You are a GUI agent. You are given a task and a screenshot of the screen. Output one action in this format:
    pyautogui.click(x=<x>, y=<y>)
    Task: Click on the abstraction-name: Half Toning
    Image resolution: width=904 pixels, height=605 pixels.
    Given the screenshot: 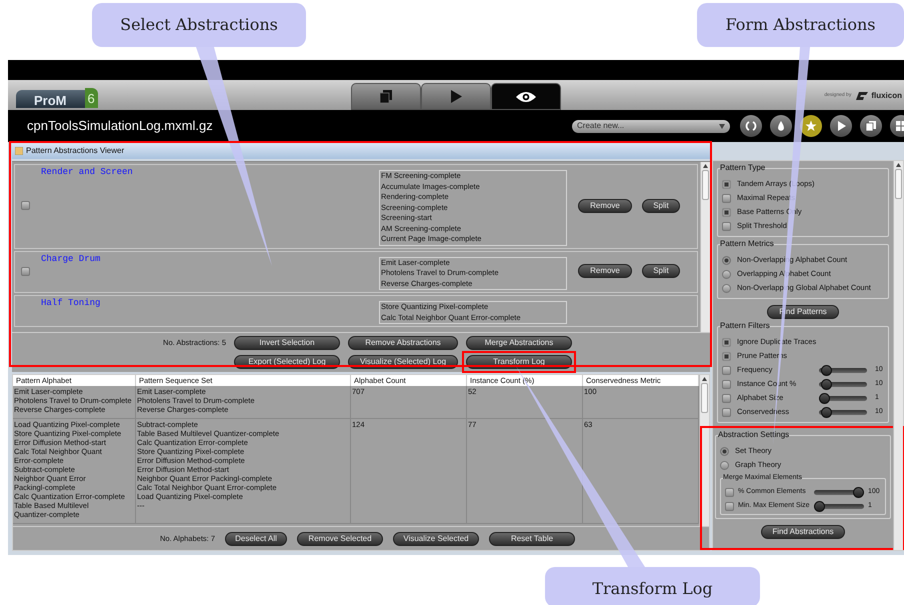 What is the action you would take?
    pyautogui.click(x=71, y=303)
    